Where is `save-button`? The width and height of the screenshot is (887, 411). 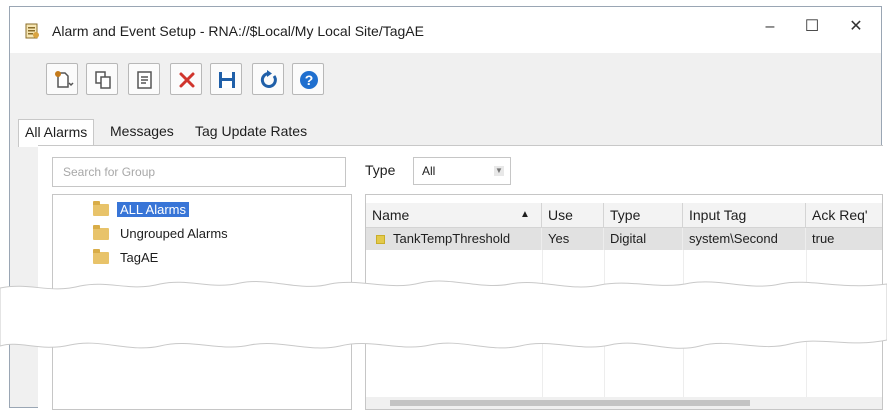 save-button is located at coordinates (226, 79).